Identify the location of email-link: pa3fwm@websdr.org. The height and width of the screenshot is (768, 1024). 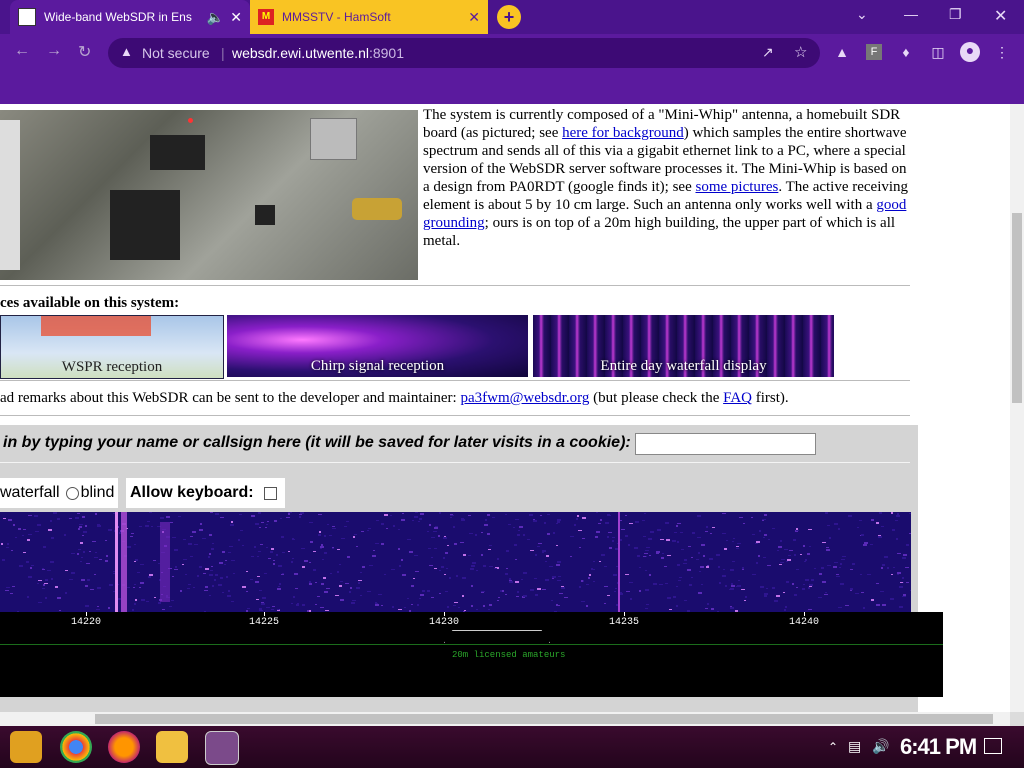
(524, 398).